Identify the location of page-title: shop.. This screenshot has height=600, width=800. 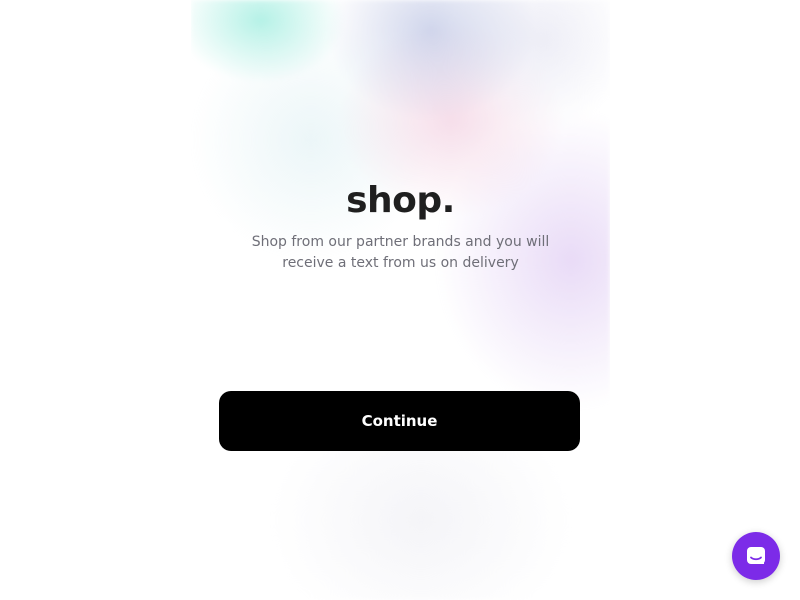
(400, 200).